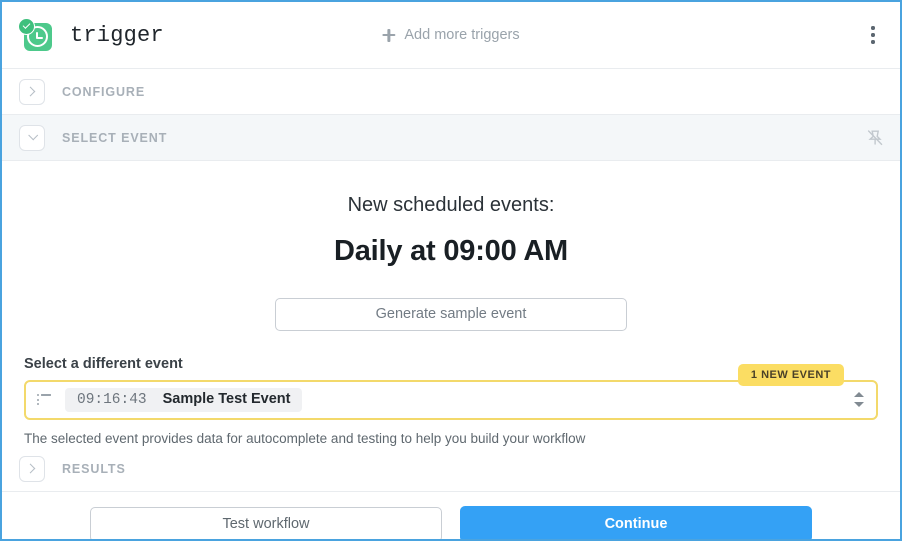 This screenshot has width=902, height=541. Describe the element at coordinates (790, 375) in the screenshot. I see `new-event-badge: 1 NEW EVENT` at that location.